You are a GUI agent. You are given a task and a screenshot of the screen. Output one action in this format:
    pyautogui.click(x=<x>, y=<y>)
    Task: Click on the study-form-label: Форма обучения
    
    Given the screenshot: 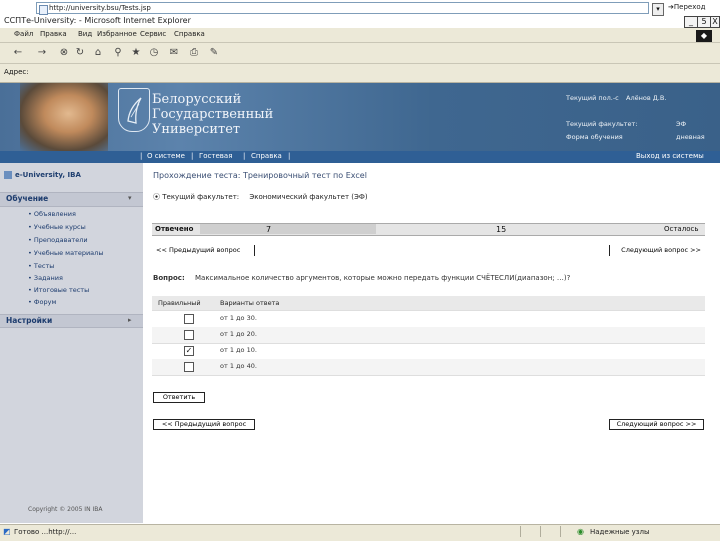 What is the action you would take?
    pyautogui.click(x=594, y=137)
    